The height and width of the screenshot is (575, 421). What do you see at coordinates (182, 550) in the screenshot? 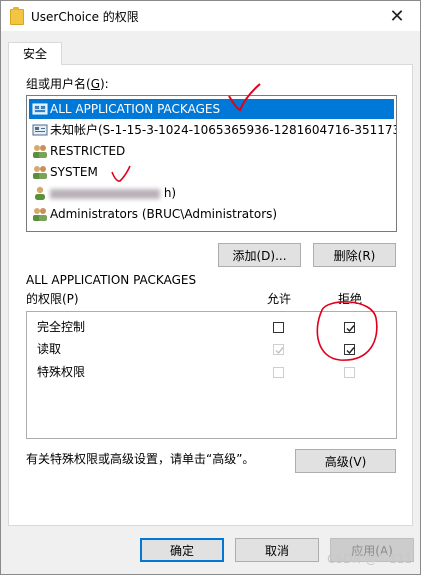
I see `ok-button: 确定` at bounding box center [182, 550].